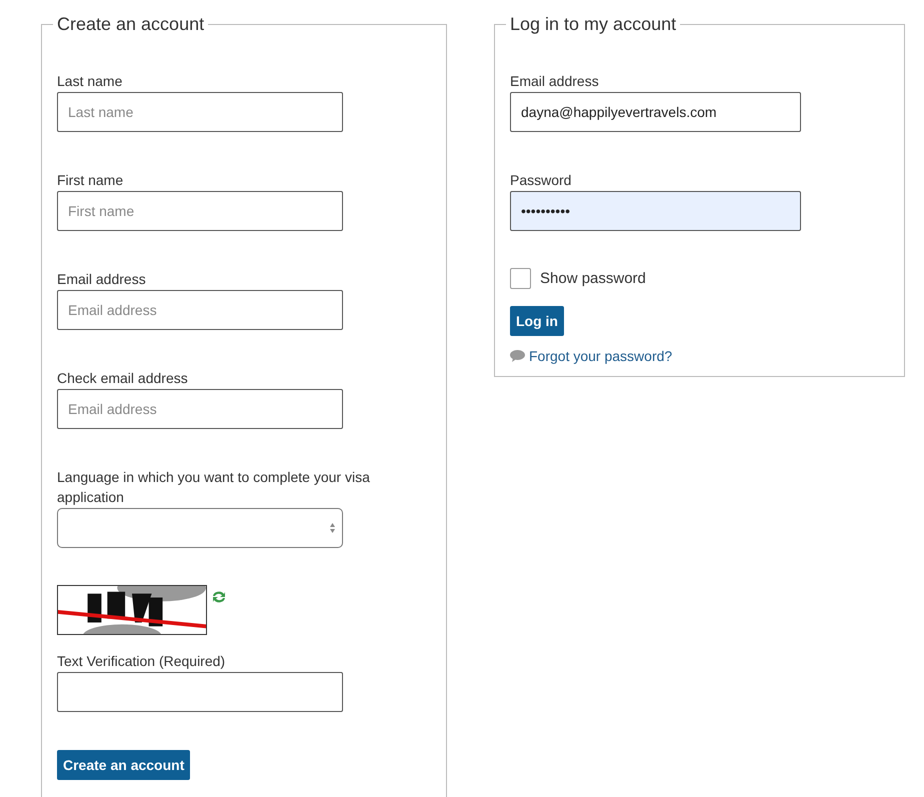 Image resolution: width=924 pixels, height=797 pixels. Describe the element at coordinates (520, 278) in the screenshot. I see `checkbox` at that location.